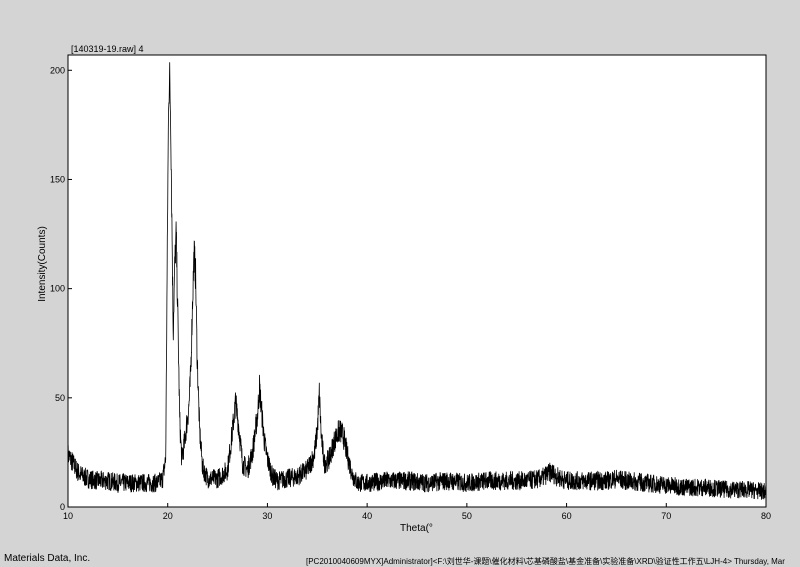 The width and height of the screenshot is (800, 567). I want to click on y-axis-title: Intensity(Counts), so click(42, 264).